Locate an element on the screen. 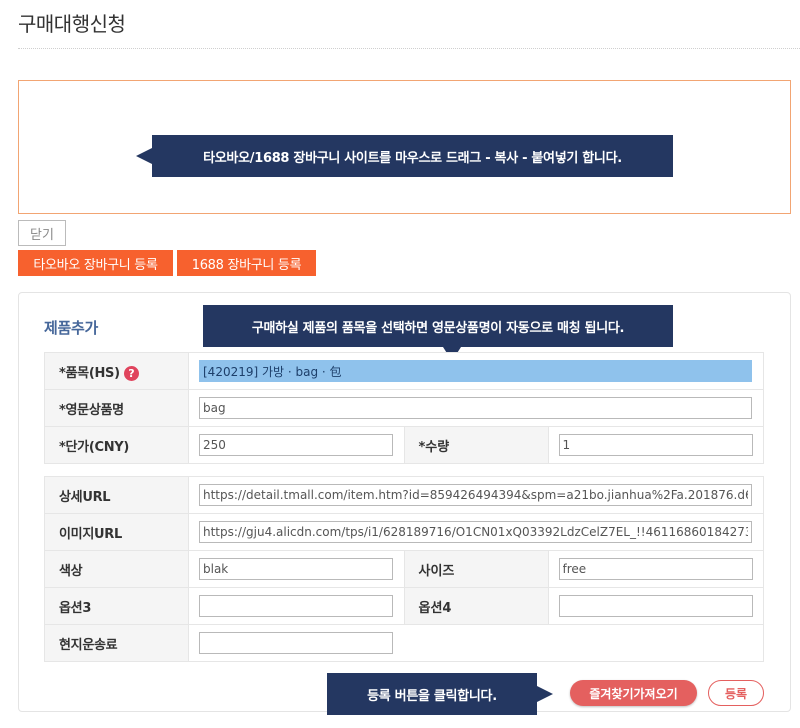 This screenshot has height=728, width=800. image-url-input is located at coordinates (475, 532).